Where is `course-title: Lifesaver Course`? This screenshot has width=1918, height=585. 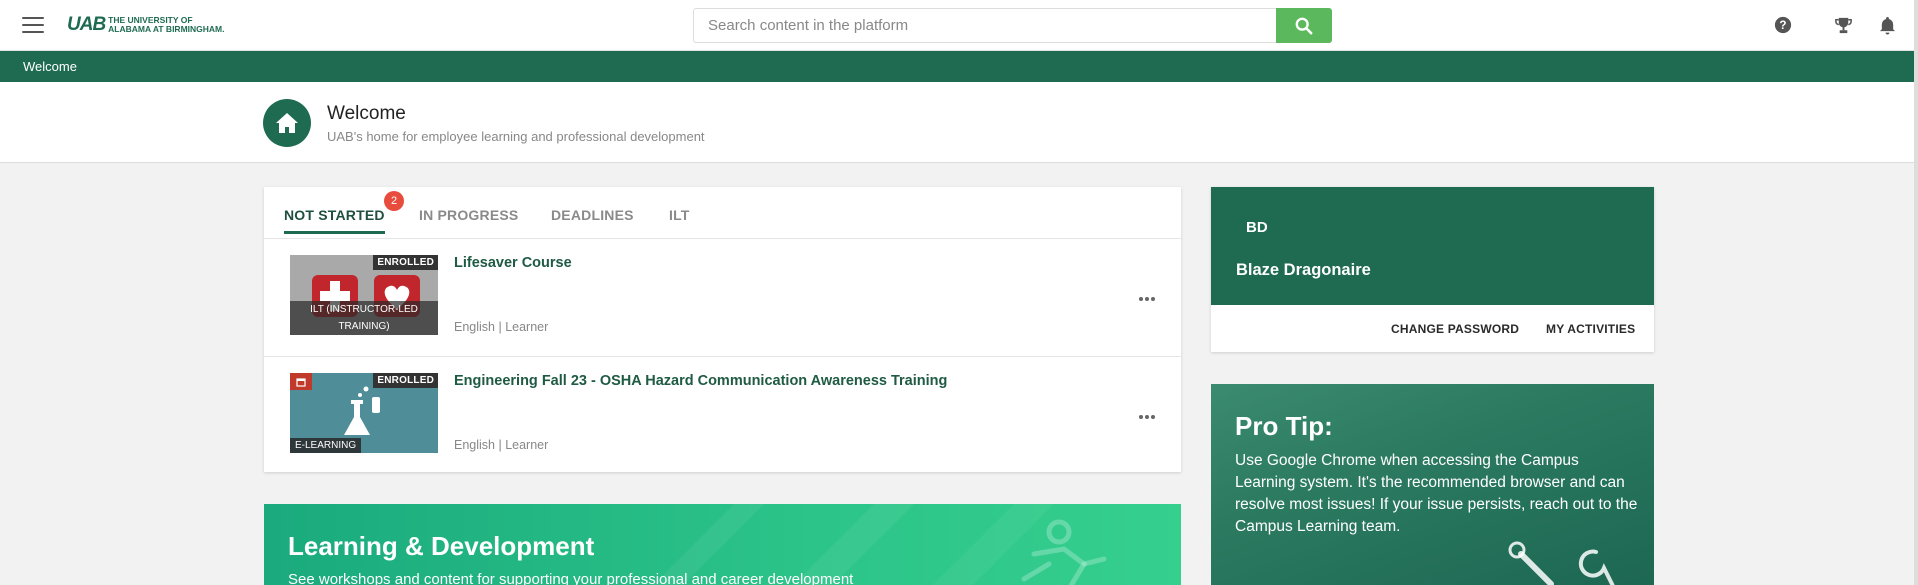 course-title: Lifesaver Course is located at coordinates (513, 263).